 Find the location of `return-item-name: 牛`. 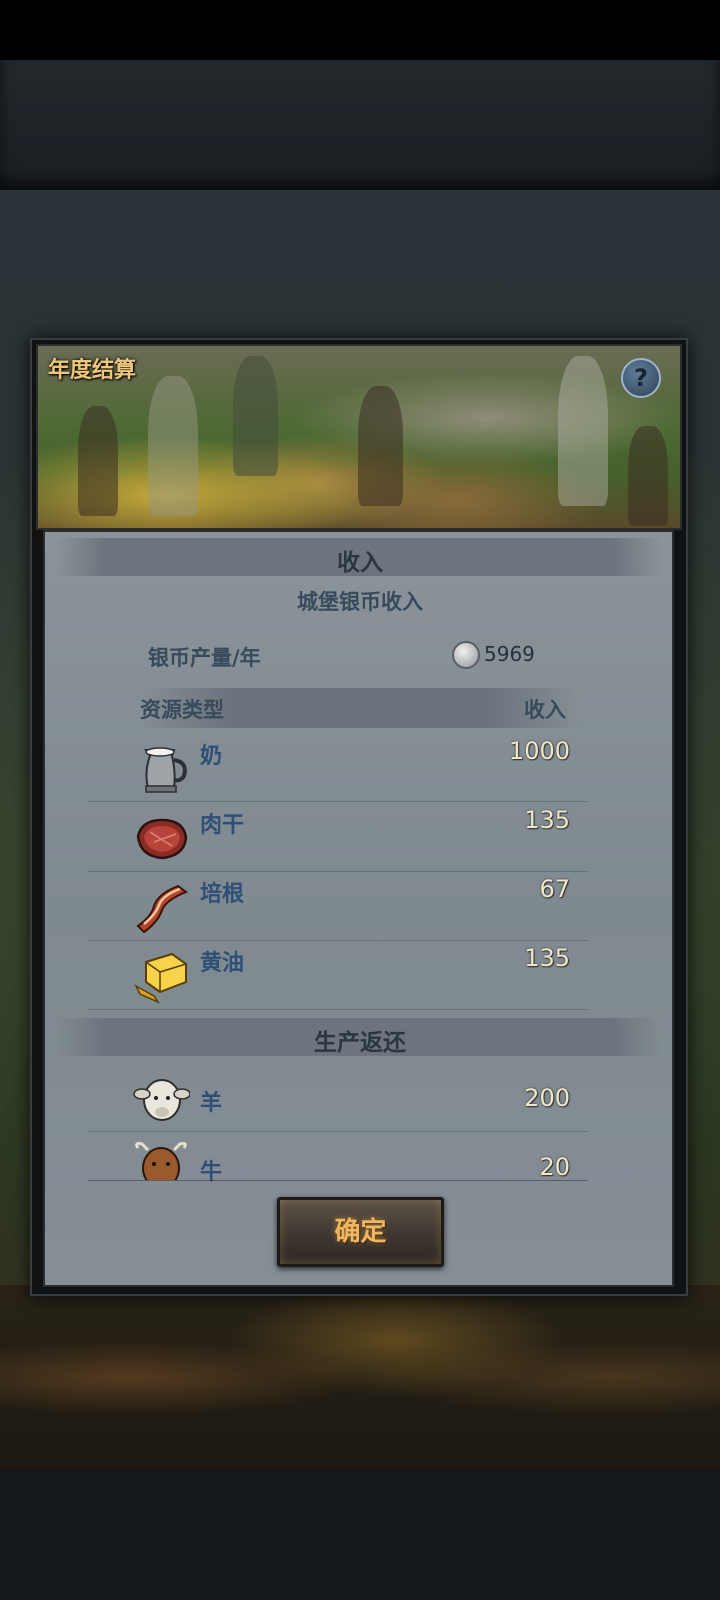

return-item-name: 牛 is located at coordinates (211, 1172).